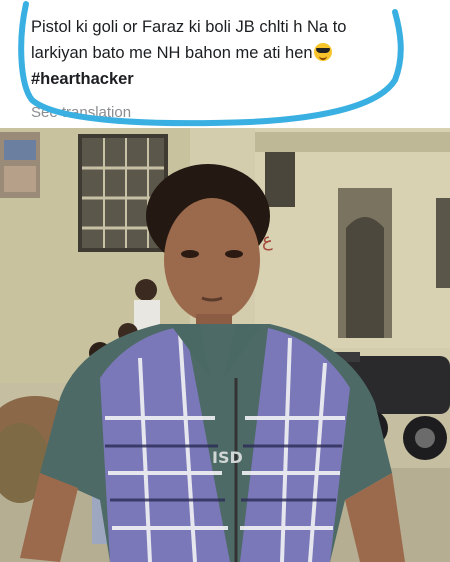 This screenshot has height=562, width=450. What do you see at coordinates (81, 112) in the screenshot?
I see `see-translation-link: See translation` at bounding box center [81, 112].